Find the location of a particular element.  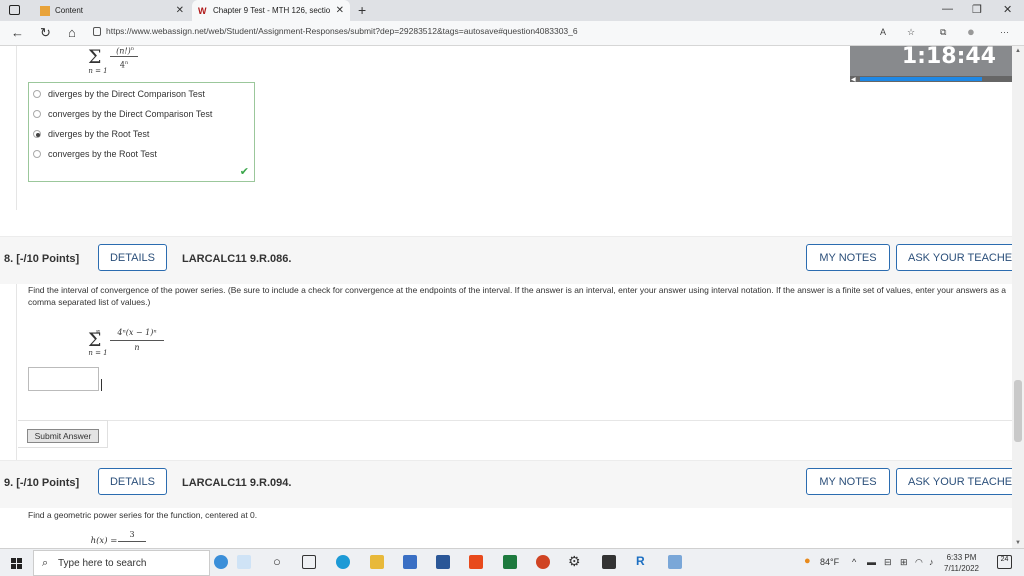

notification-count: 24 is located at coordinates (1004, 559).